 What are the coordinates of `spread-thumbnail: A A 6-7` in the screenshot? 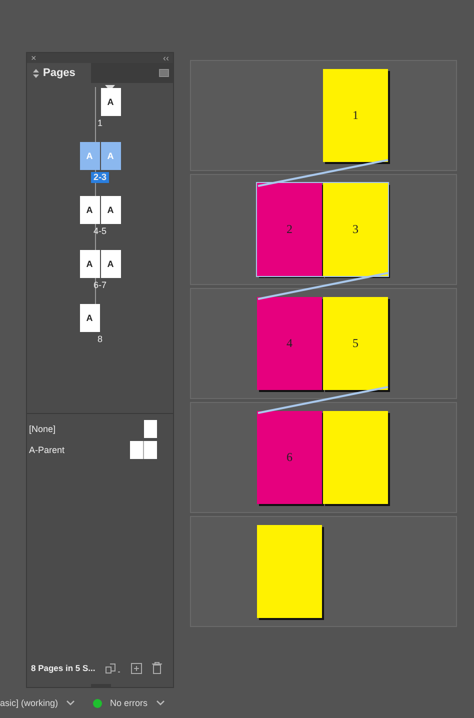 It's located at (100, 270).